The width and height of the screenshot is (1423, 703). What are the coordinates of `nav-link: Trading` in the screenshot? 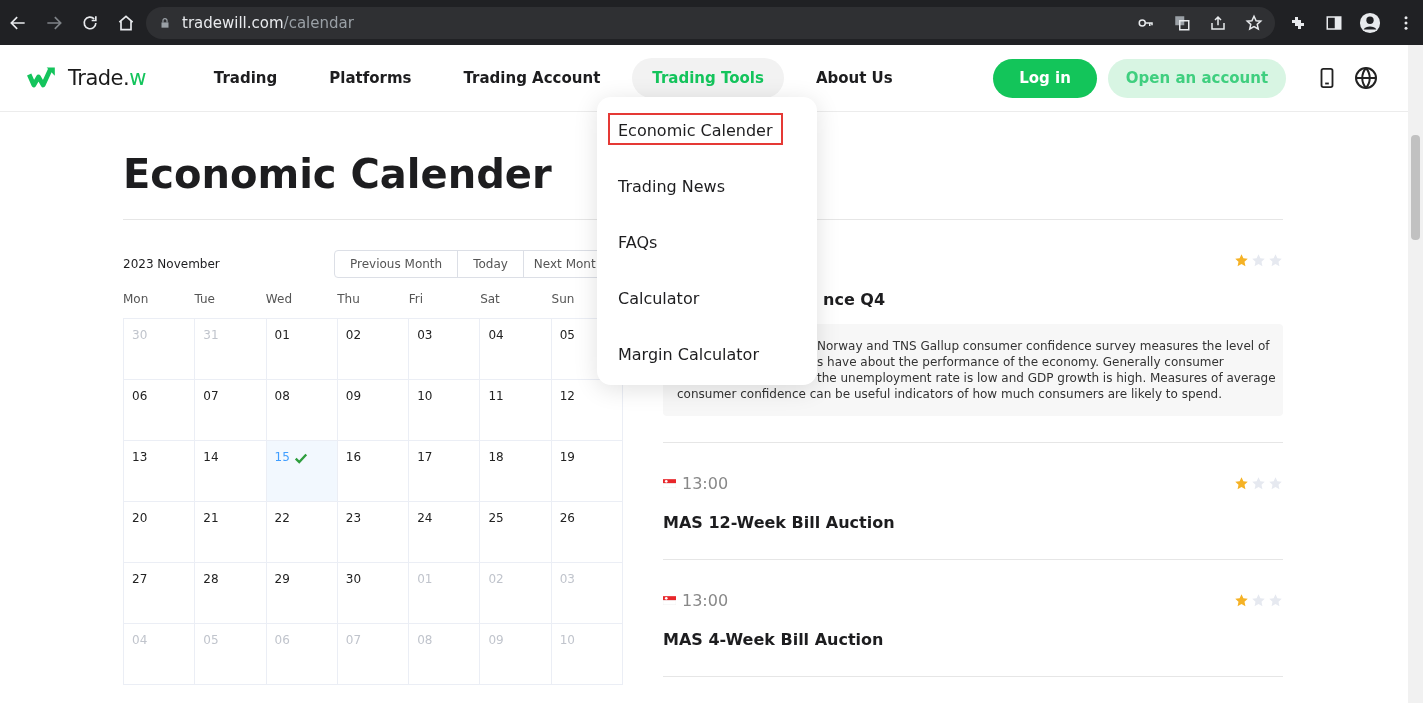 It's located at (245, 78).